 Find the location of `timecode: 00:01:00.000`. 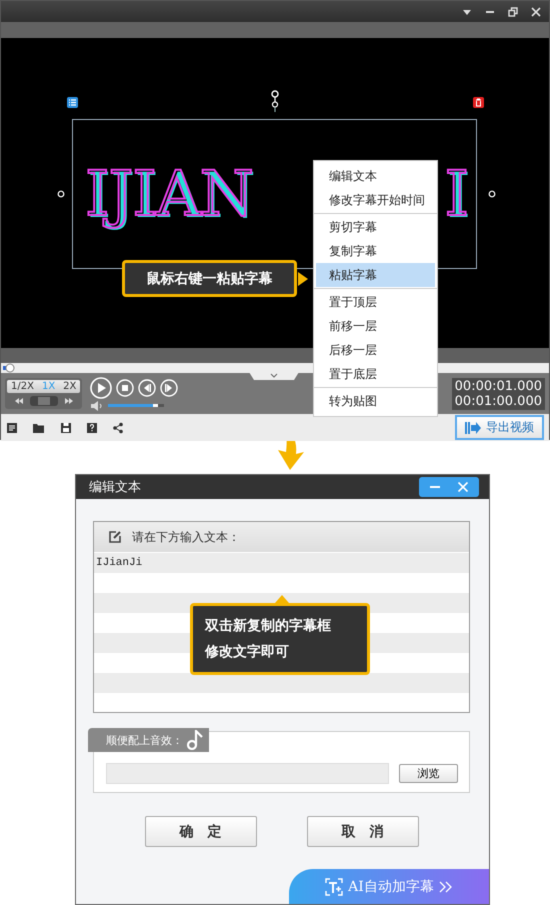

timecode: 00:01:00.000 is located at coordinates (498, 401).